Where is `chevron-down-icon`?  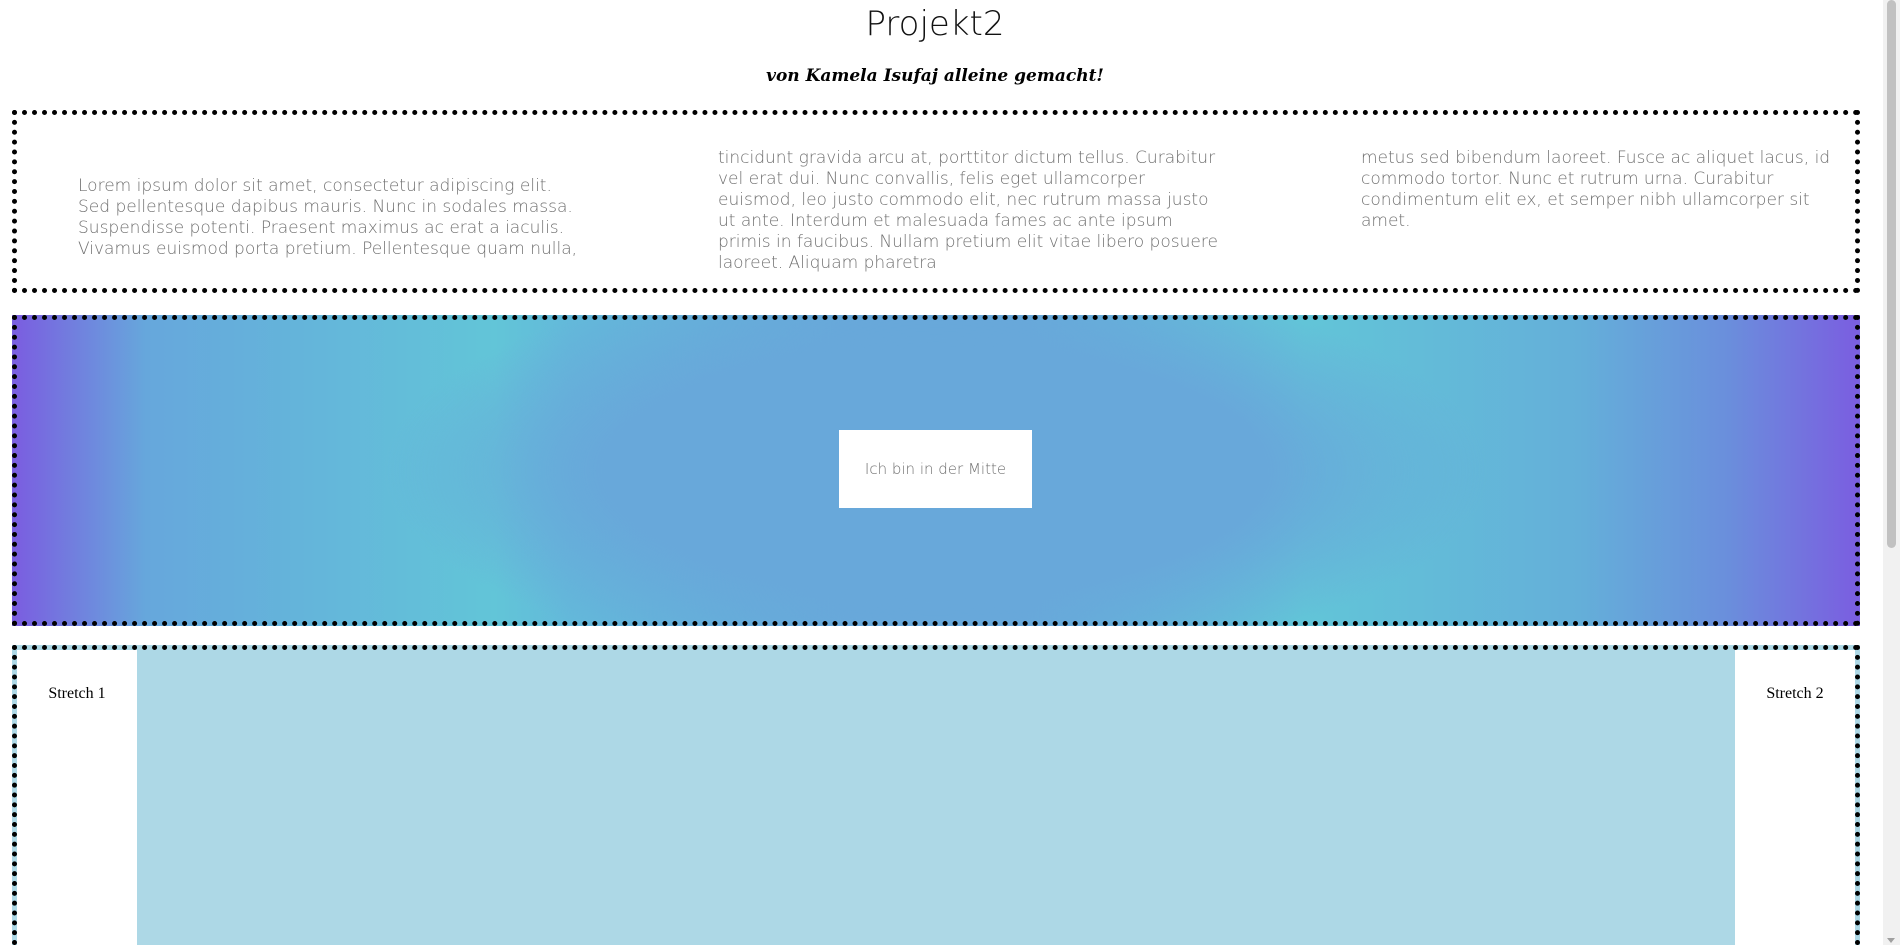 chevron-down-icon is located at coordinates (1891, 940).